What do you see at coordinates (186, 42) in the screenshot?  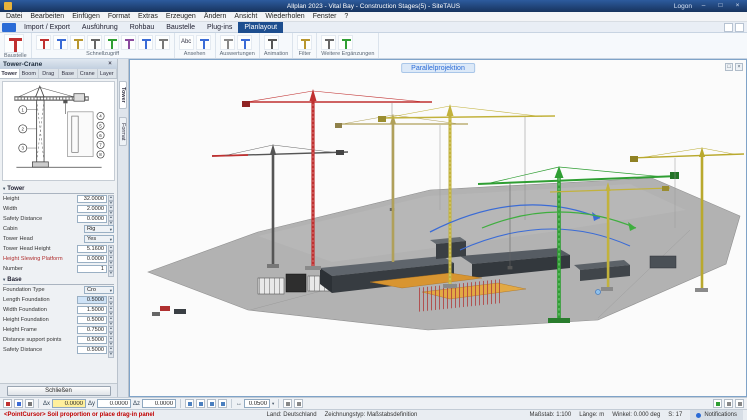 I see `abc-icon: Abc` at bounding box center [186, 42].